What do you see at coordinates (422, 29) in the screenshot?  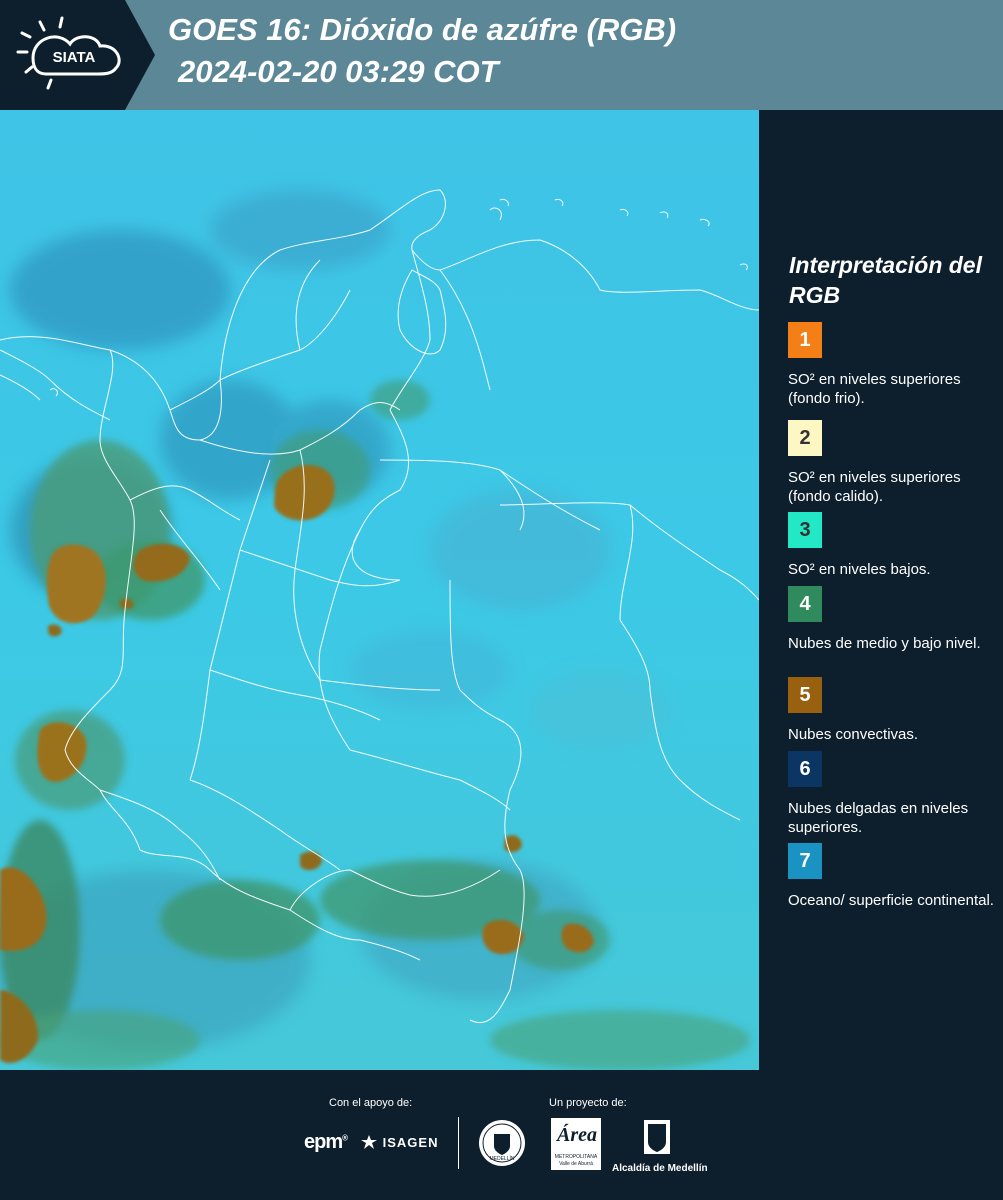 I see `page-title: GOES 16: Dióxido de azúfre (RGB)` at bounding box center [422, 29].